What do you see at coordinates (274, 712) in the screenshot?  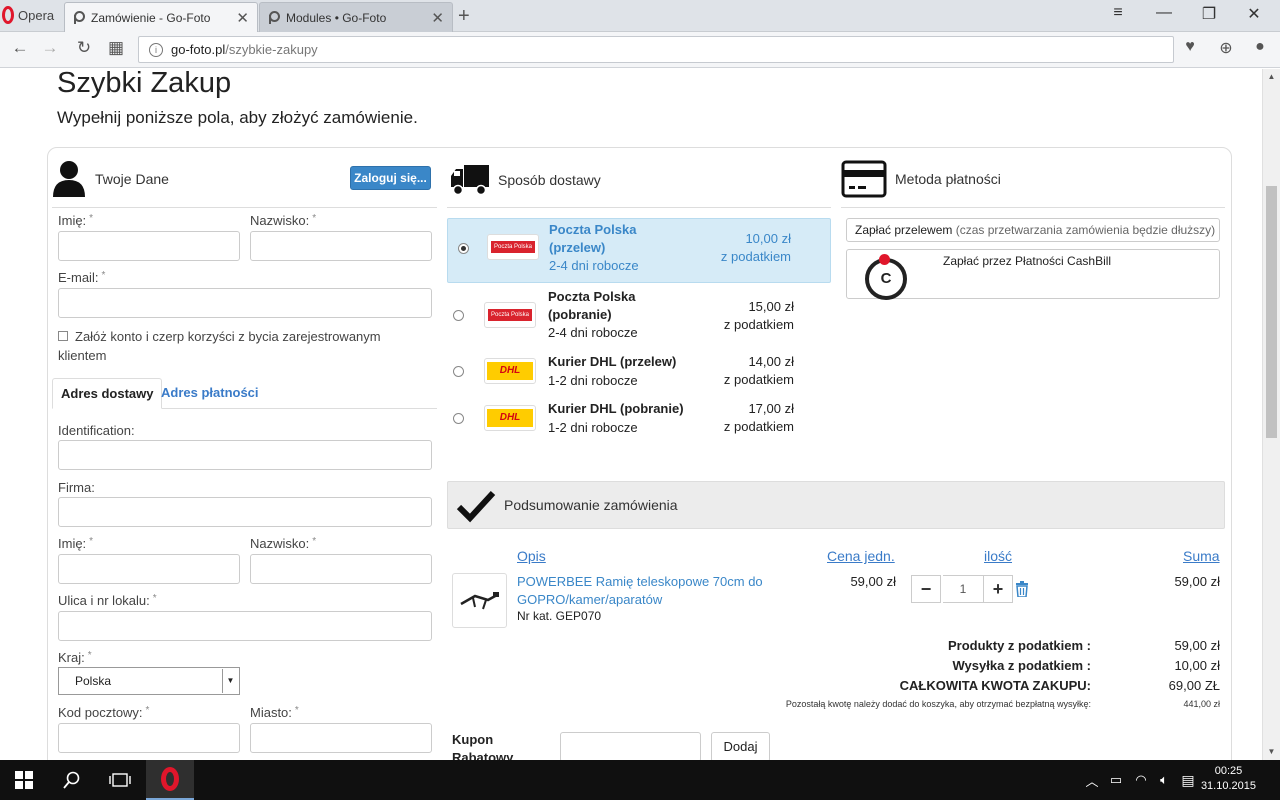 I see `city-label: Miasto: *` at bounding box center [274, 712].